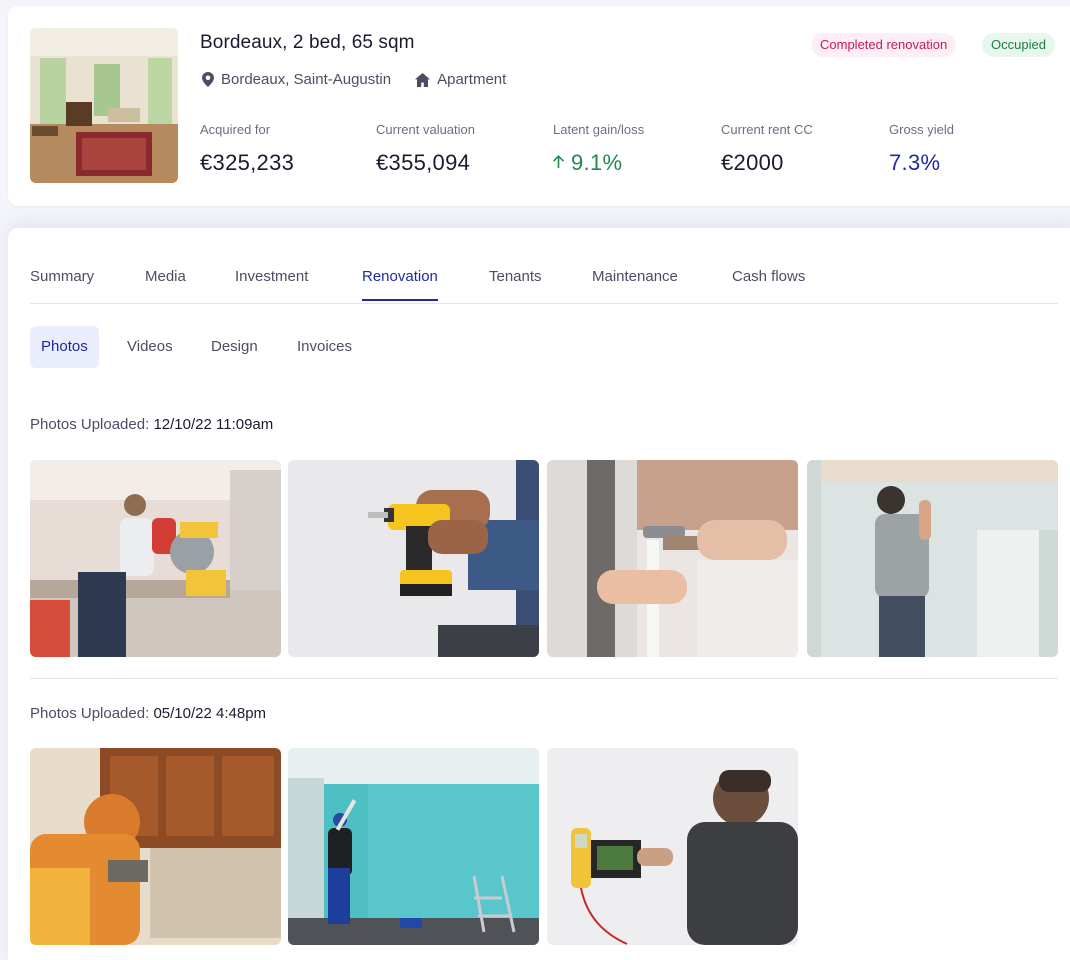  I want to click on arrow-up-icon, so click(558, 163).